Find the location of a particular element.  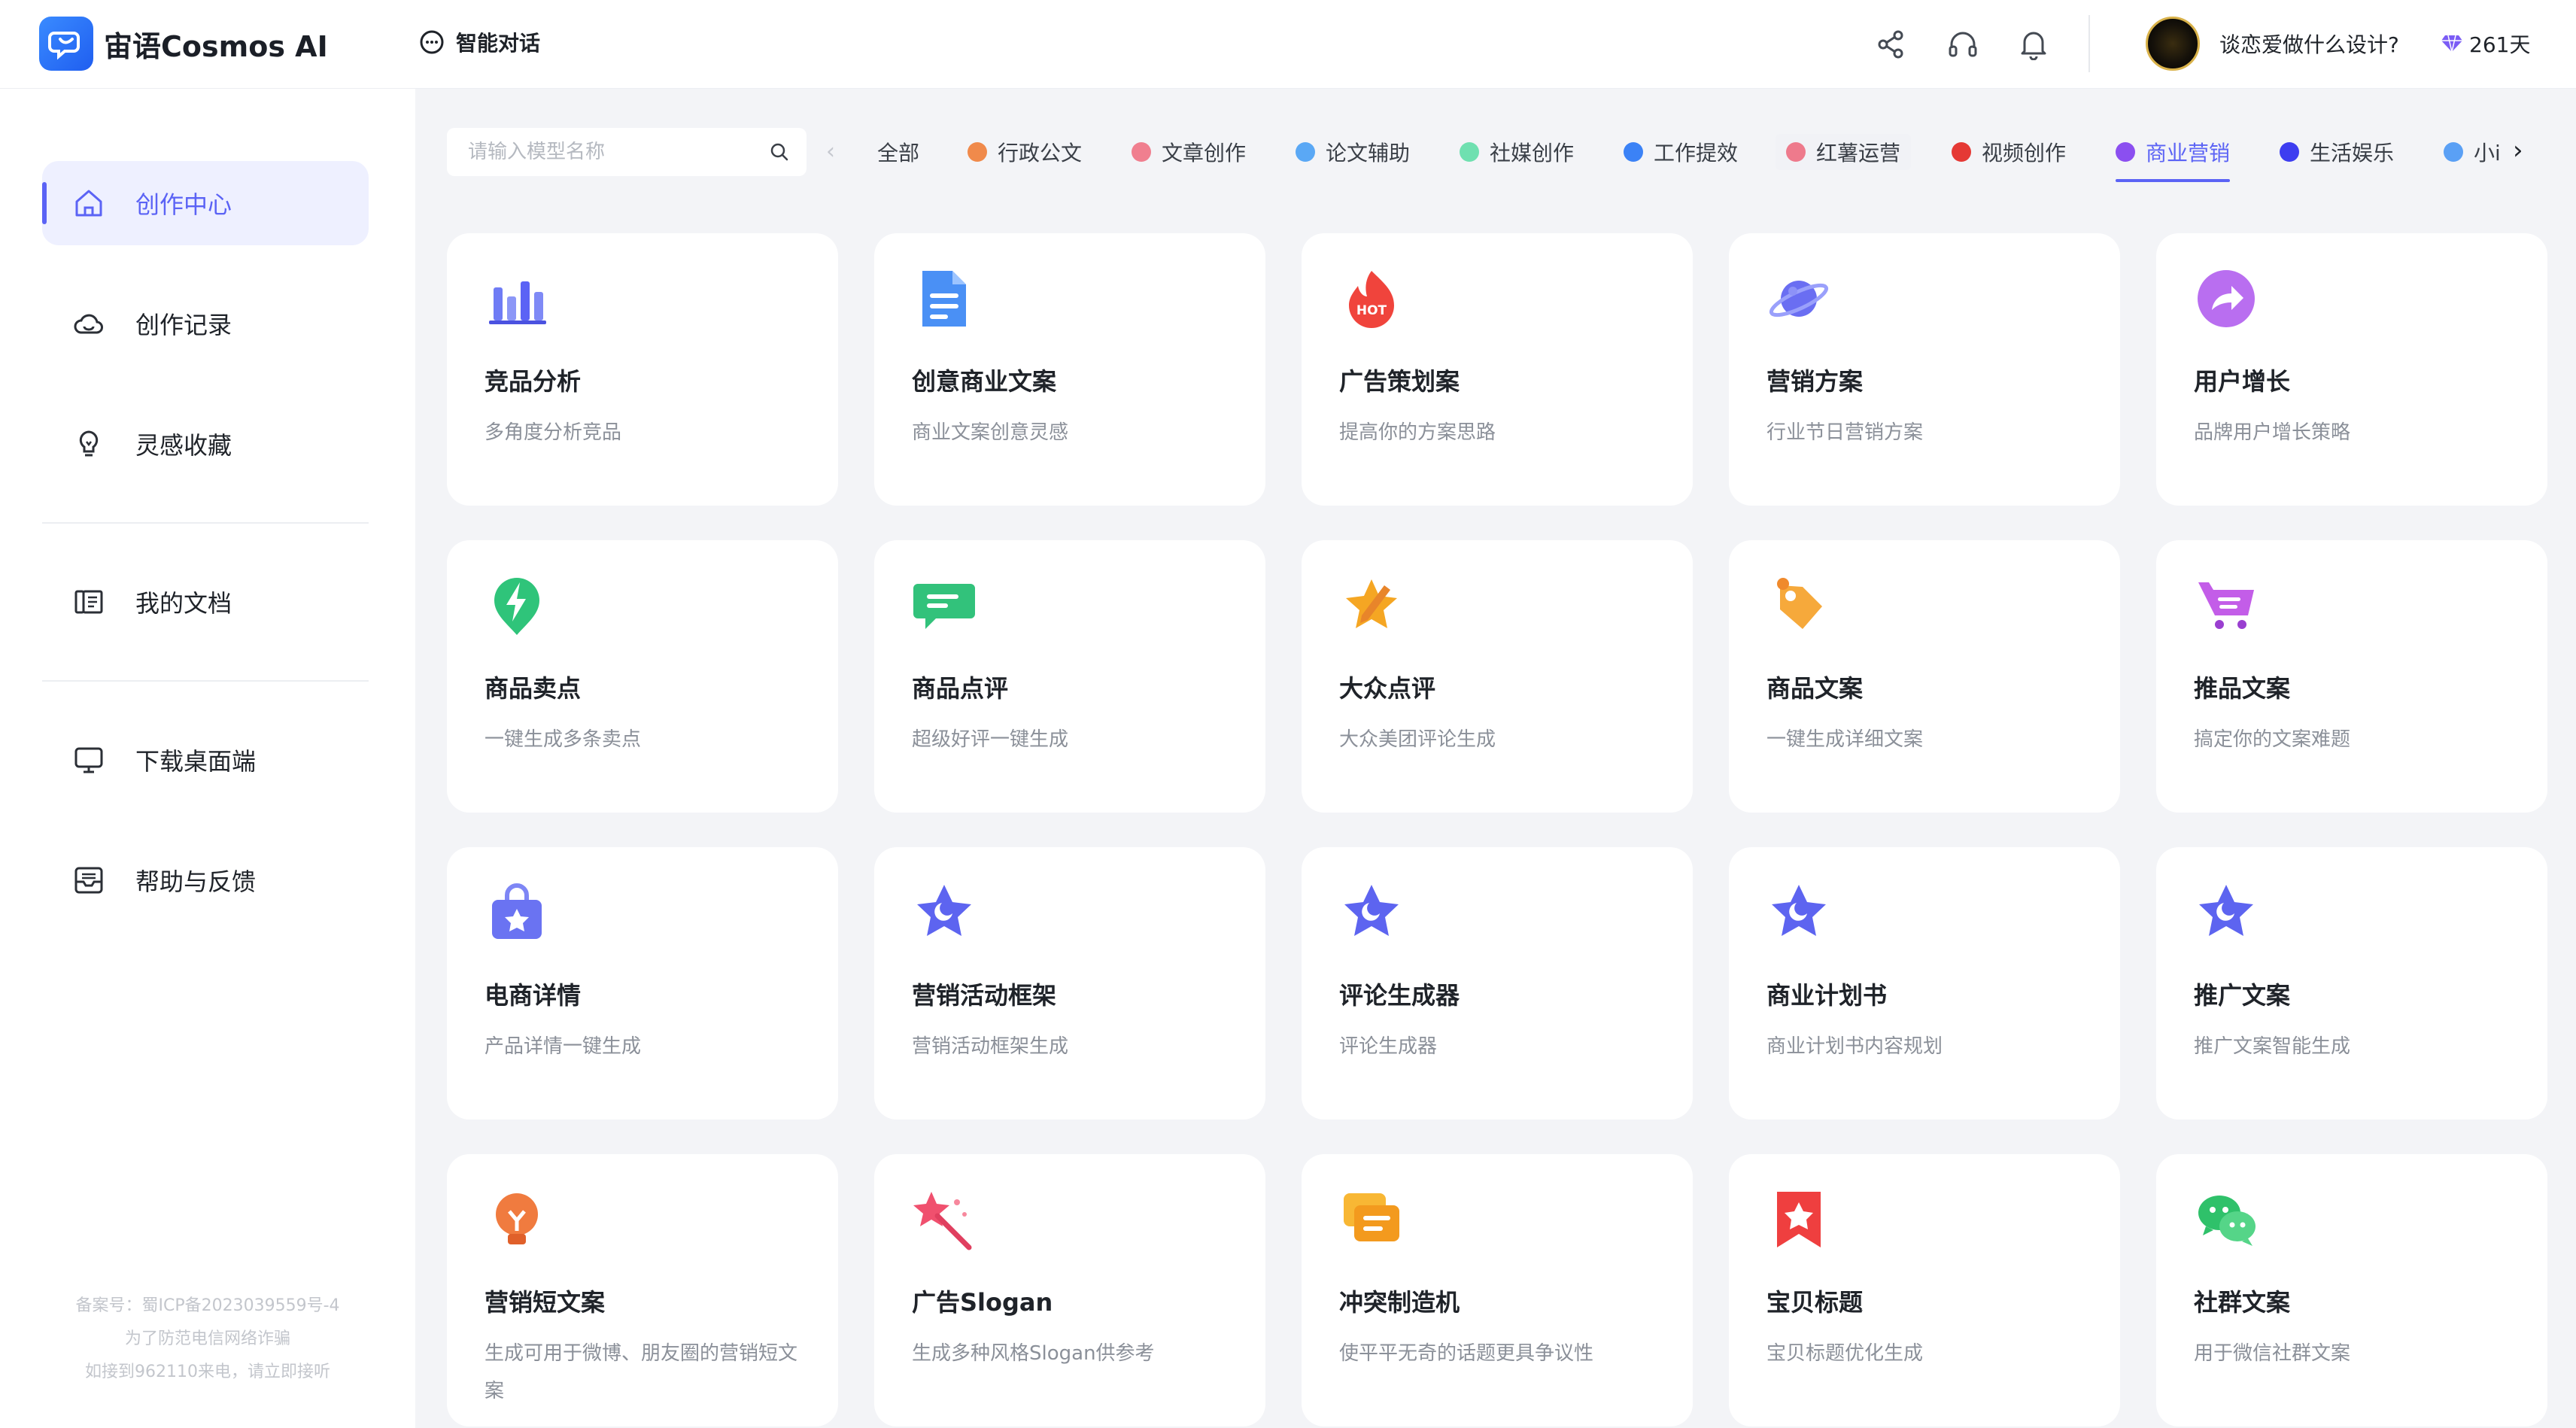

card-desc: 产品详情一键生成 is located at coordinates (563, 1046).